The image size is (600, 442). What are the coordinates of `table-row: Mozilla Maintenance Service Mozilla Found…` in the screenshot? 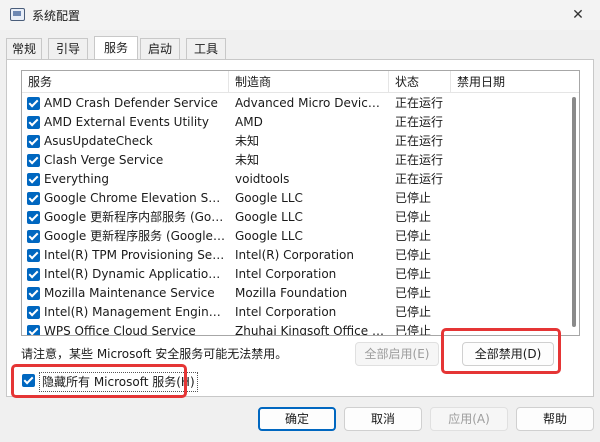 It's located at (294, 293).